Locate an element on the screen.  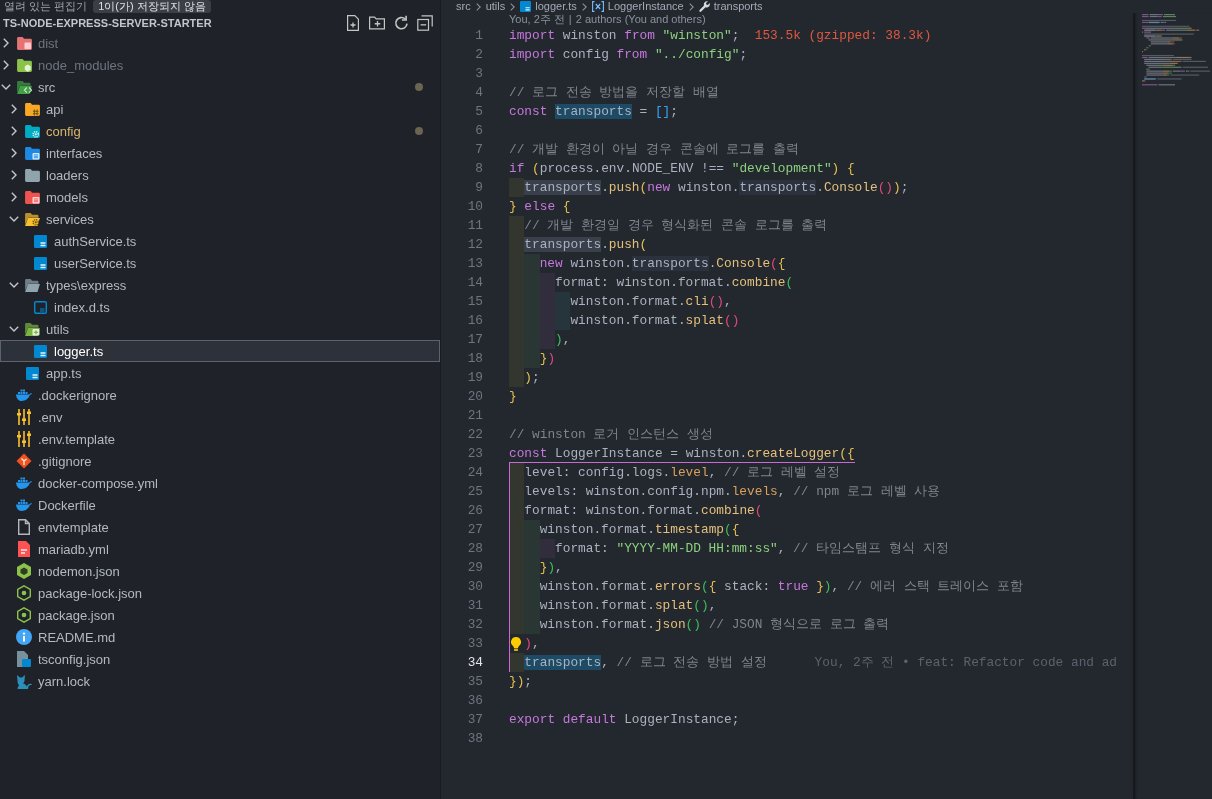
code-line: }); is located at coordinates (521, 682).